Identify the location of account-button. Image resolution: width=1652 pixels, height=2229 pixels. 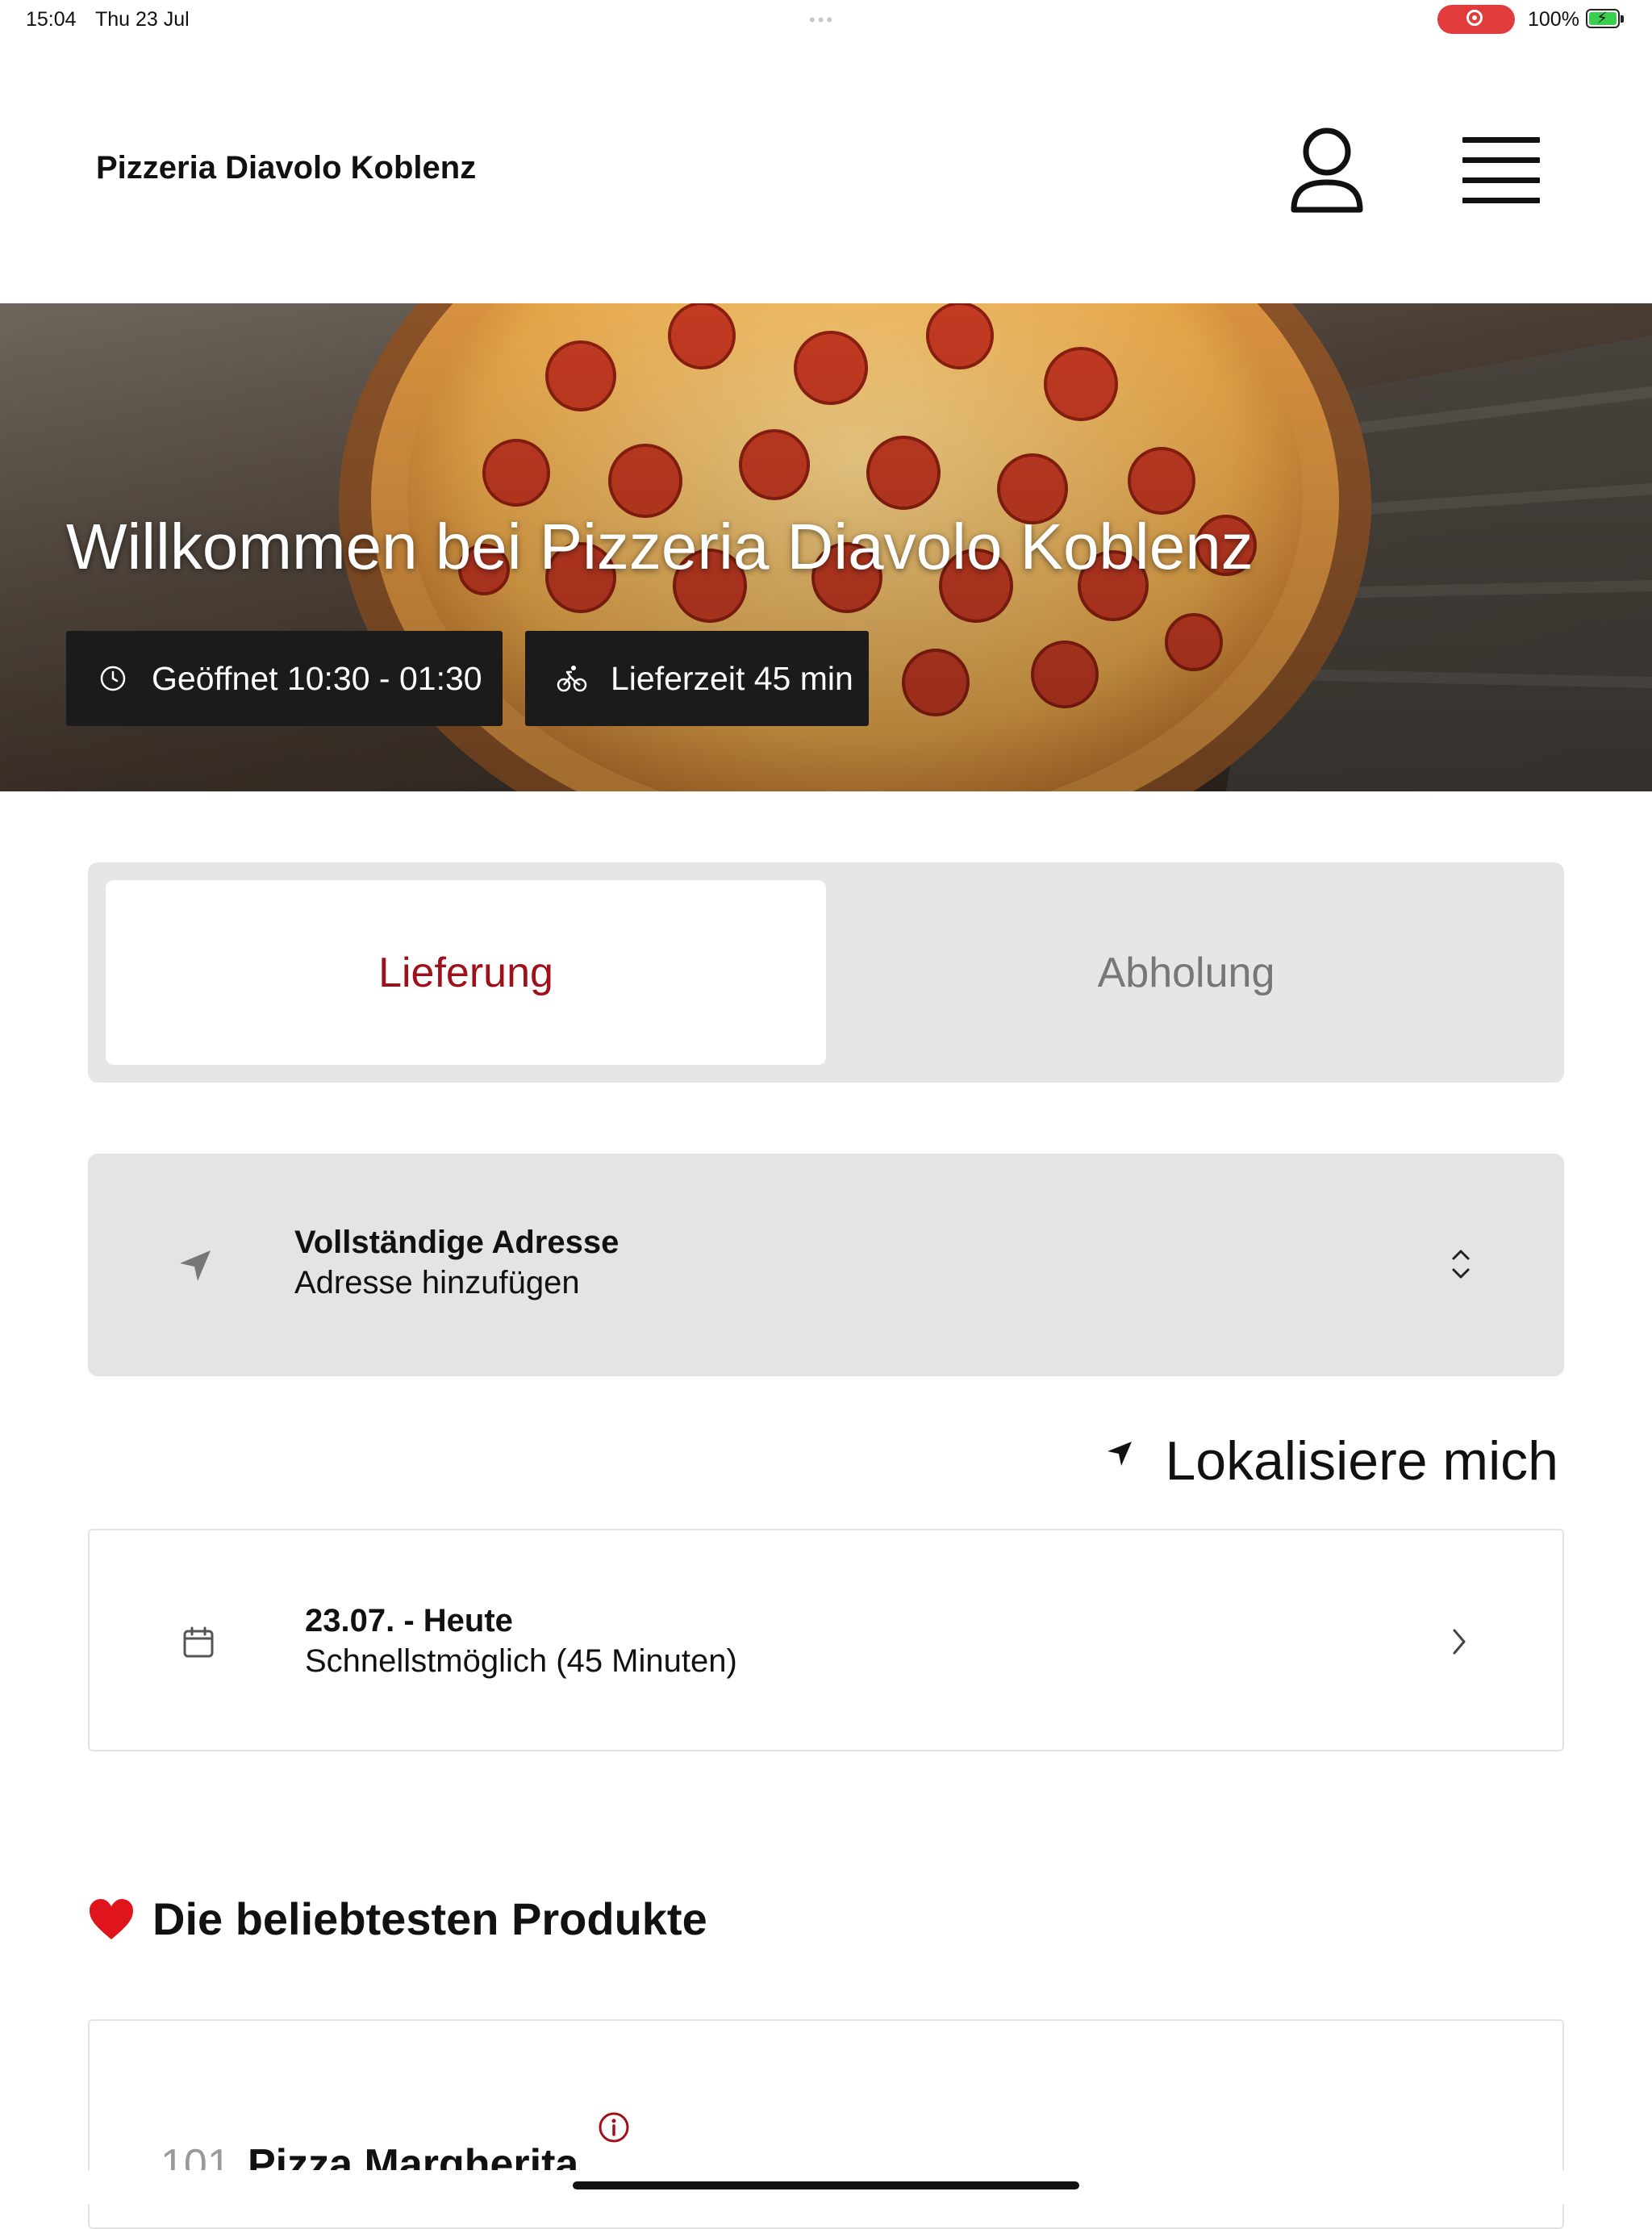
(1327, 171).